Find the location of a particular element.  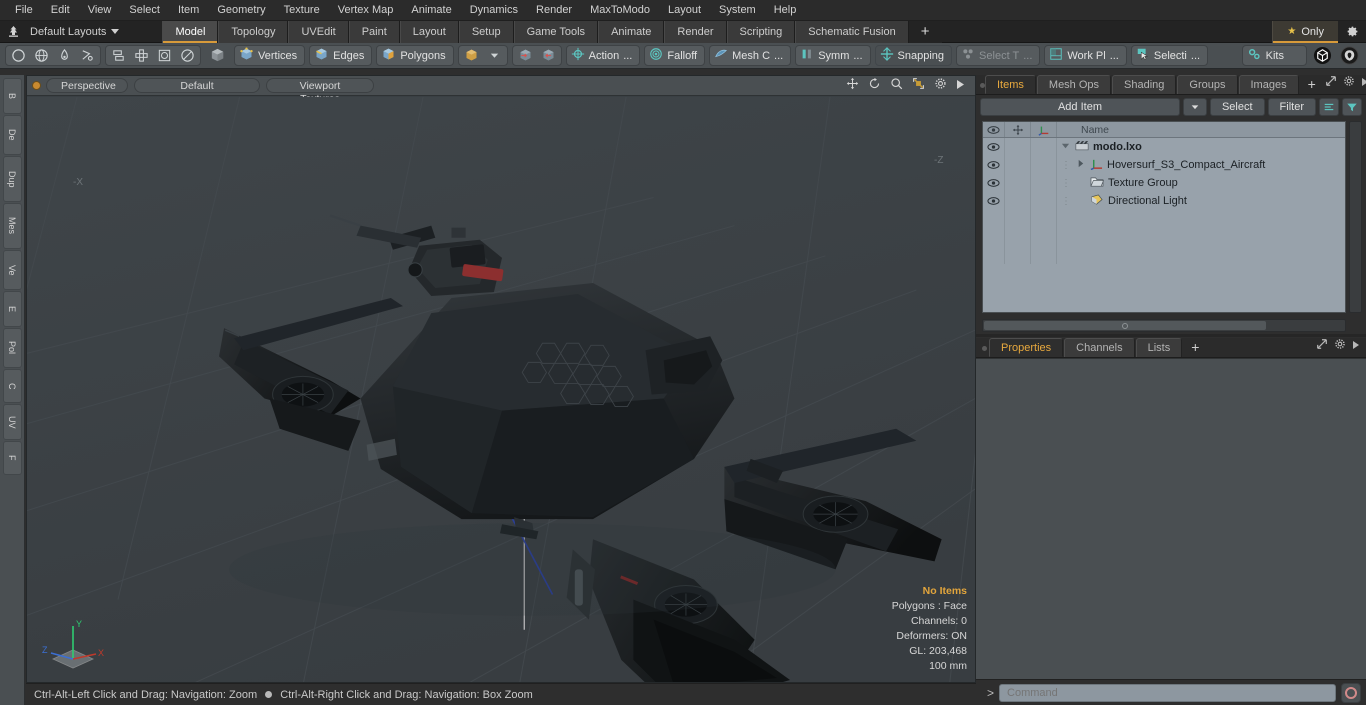

add-properties-tab-button: + is located at coordinates (1195, 347).